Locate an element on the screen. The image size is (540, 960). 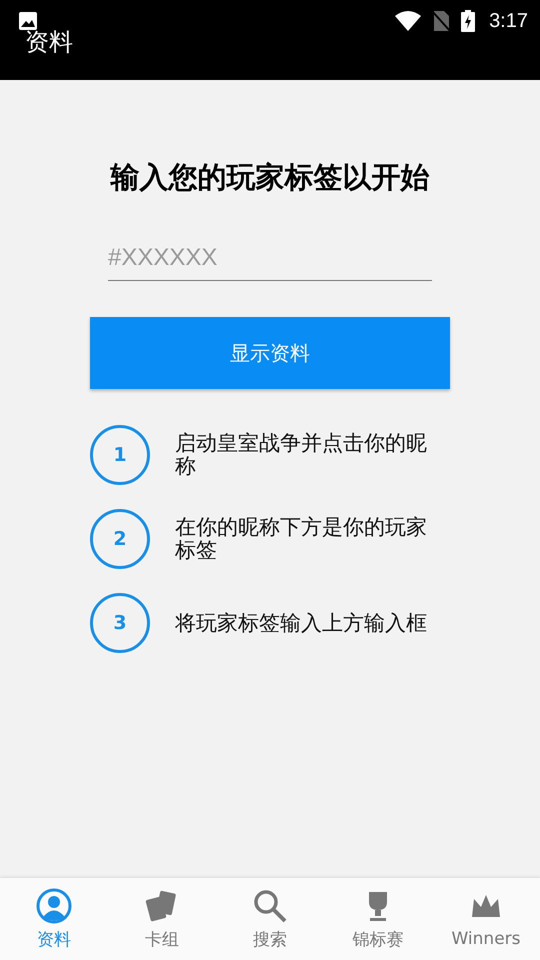
step-number: 3 is located at coordinates (120, 623).